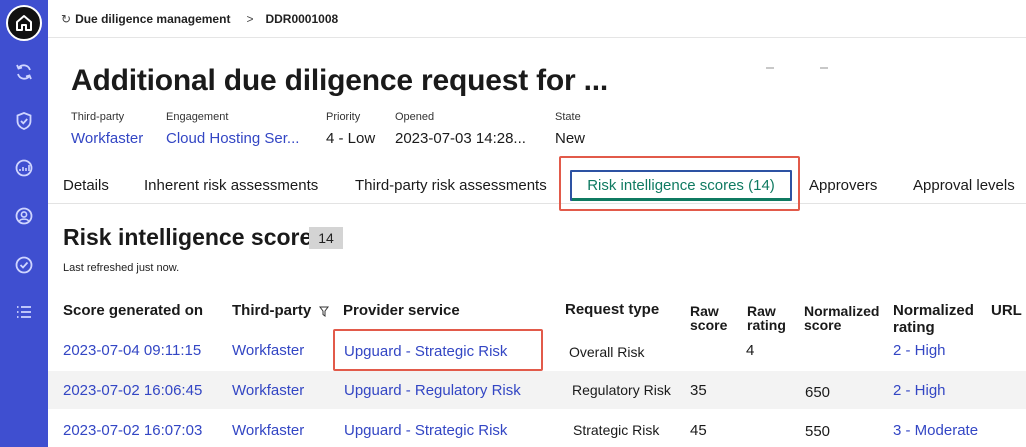 The height and width of the screenshot is (447, 1026). Describe the element at coordinates (66, 19) in the screenshot. I see `refresh-icon: ↻` at that location.